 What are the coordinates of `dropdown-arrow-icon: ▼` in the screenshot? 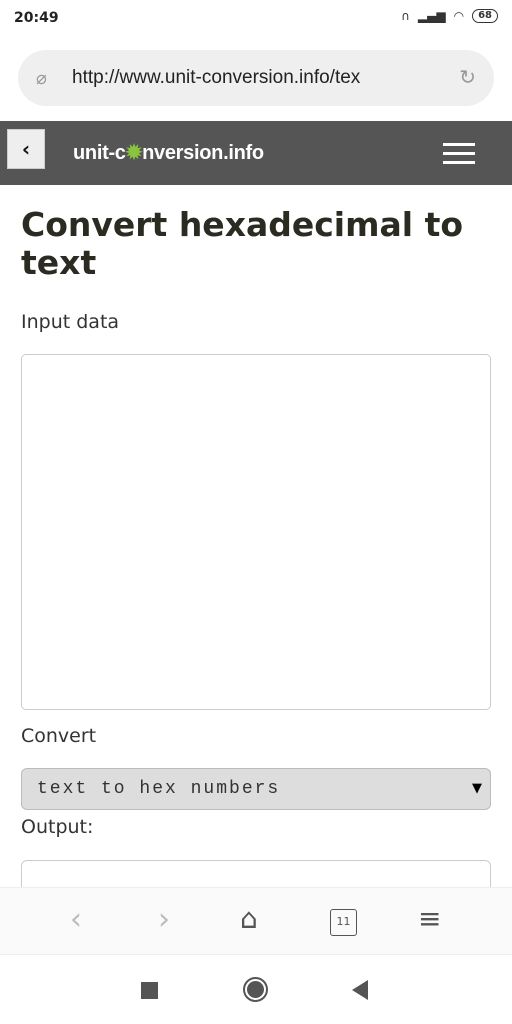 It's located at (477, 788).